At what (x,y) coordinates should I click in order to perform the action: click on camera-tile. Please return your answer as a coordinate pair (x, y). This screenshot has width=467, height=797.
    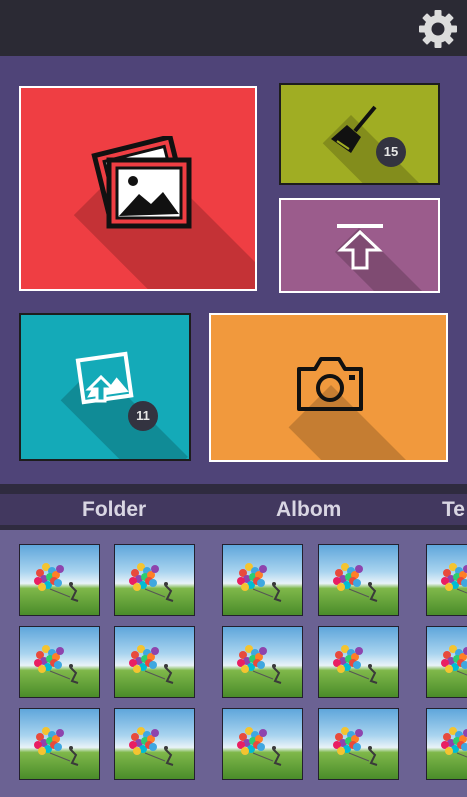
    Looking at the image, I should click on (328, 387).